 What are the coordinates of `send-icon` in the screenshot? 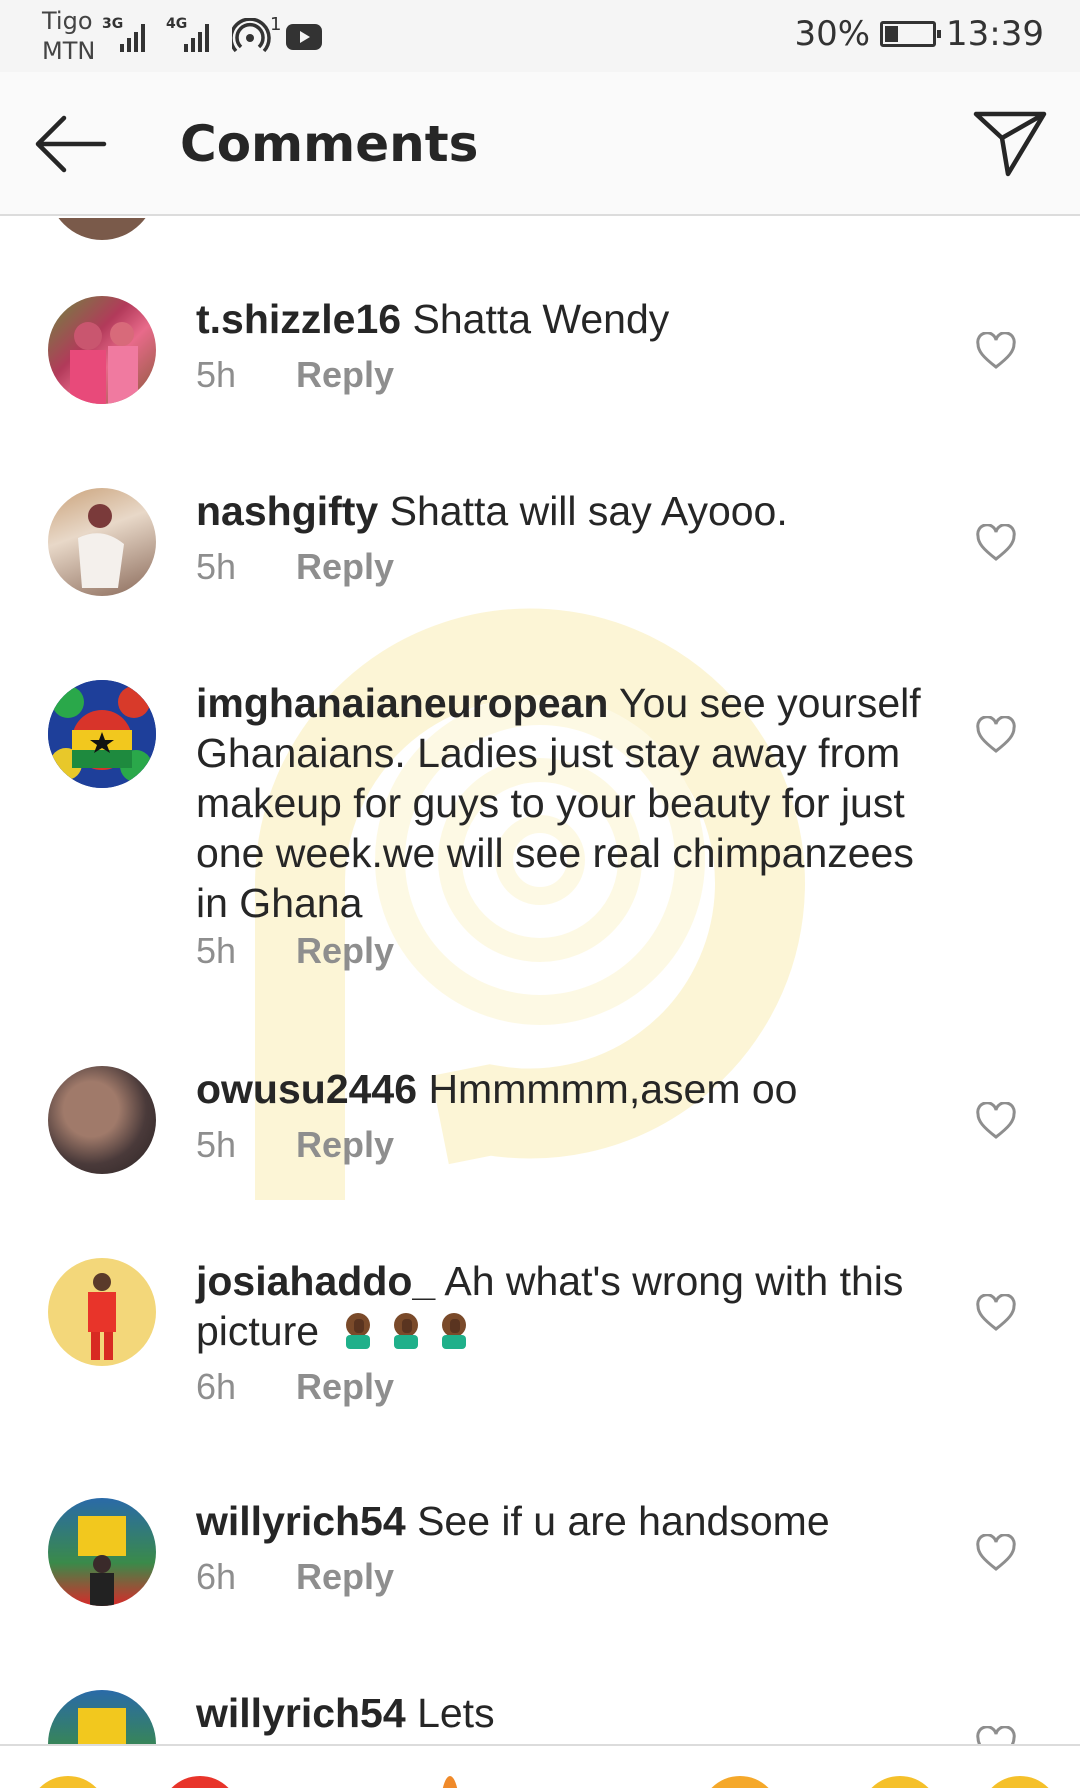 It's located at (1010, 144).